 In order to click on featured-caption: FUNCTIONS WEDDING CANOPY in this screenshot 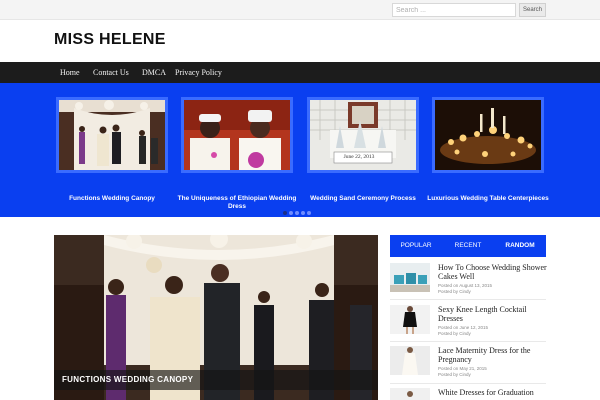, I will do `click(216, 380)`.